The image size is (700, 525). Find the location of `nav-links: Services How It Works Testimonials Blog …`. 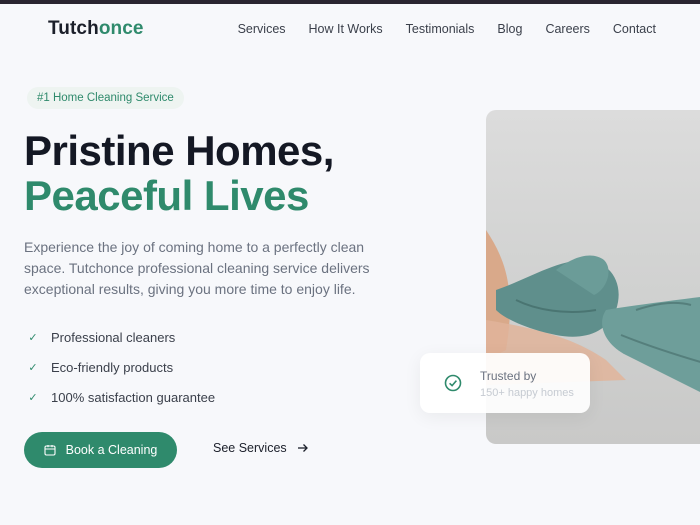

nav-links: Services How It Works Testimonials Blog … is located at coordinates (435, 29).